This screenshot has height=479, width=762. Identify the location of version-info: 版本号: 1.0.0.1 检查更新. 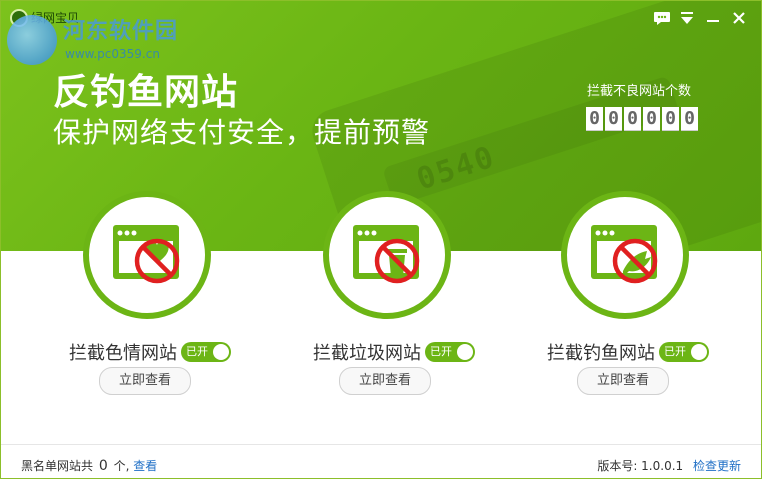
(669, 465).